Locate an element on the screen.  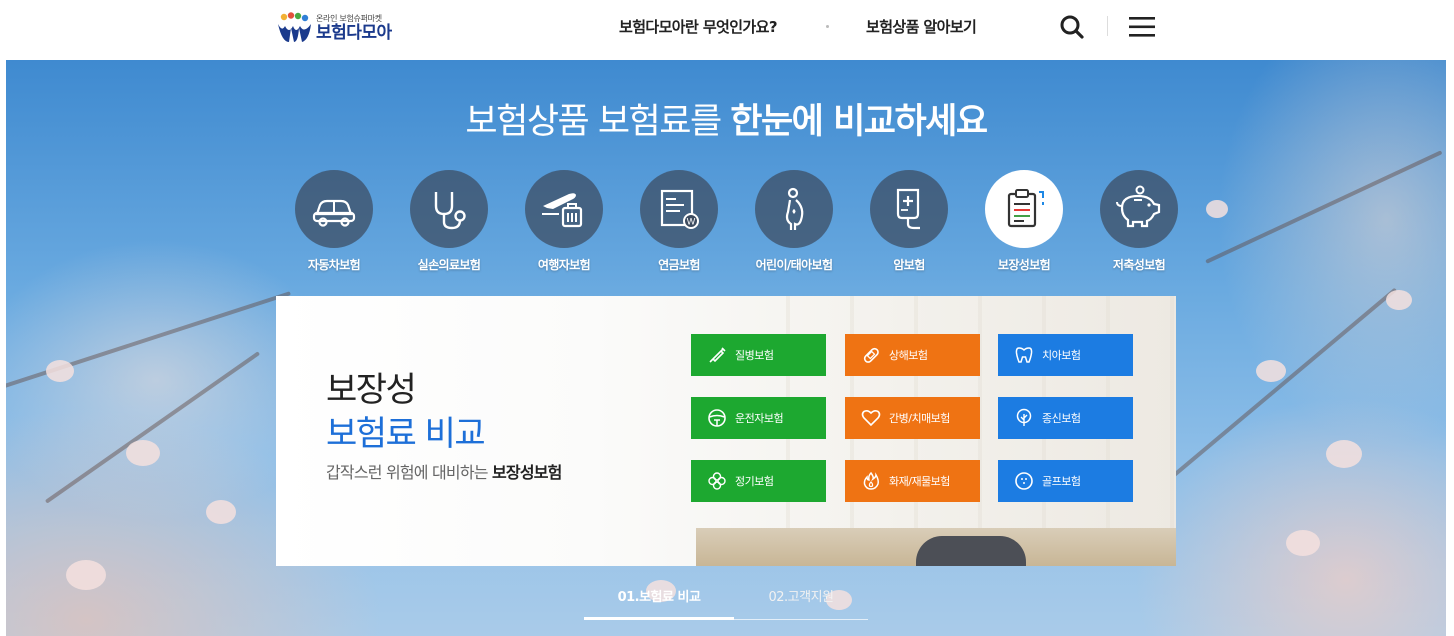
hamburger-menu-icon is located at coordinates (1142, 27).